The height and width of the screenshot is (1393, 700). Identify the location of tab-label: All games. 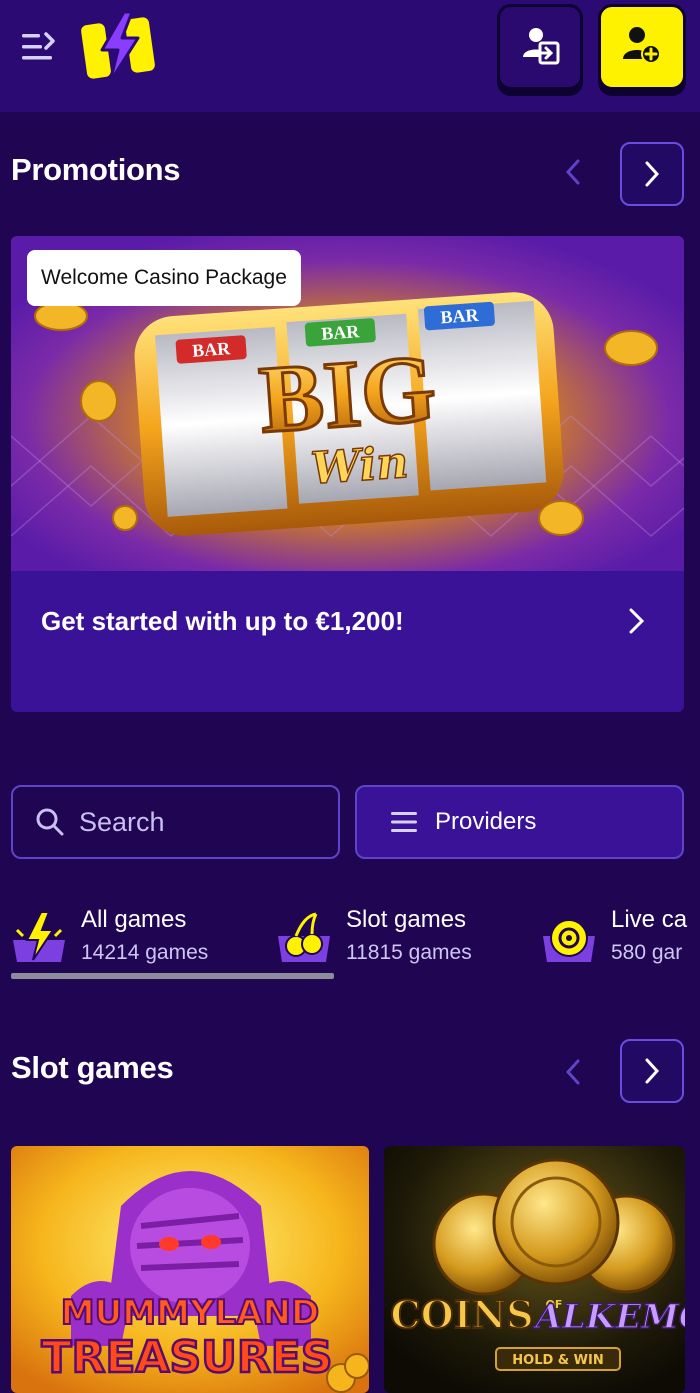
(134, 919).